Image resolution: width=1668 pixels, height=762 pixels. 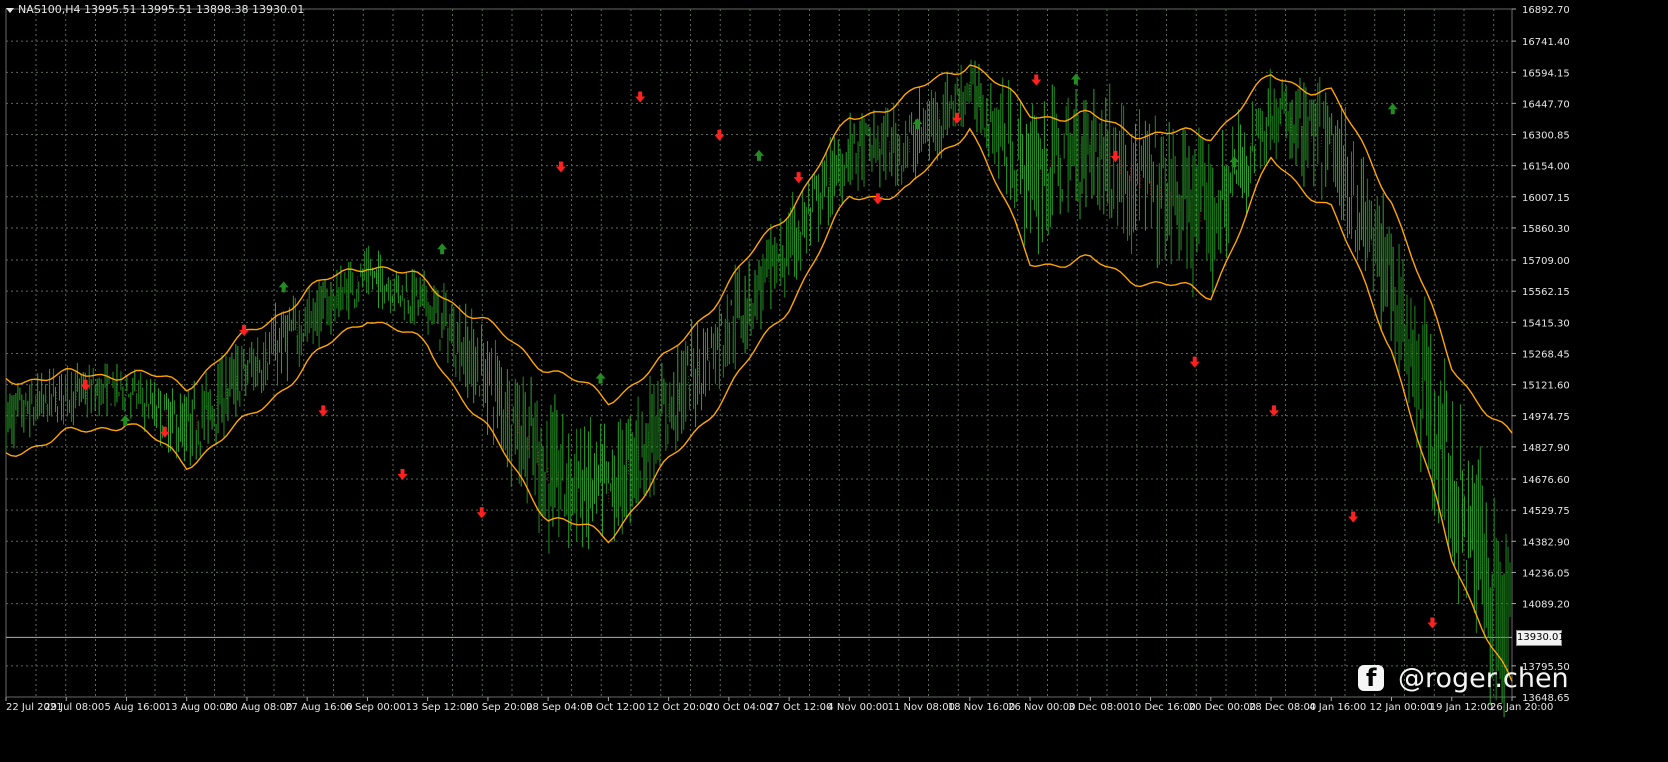 I want to click on time-tick-label: 26 Jan 20:00, so click(x=1521, y=707).